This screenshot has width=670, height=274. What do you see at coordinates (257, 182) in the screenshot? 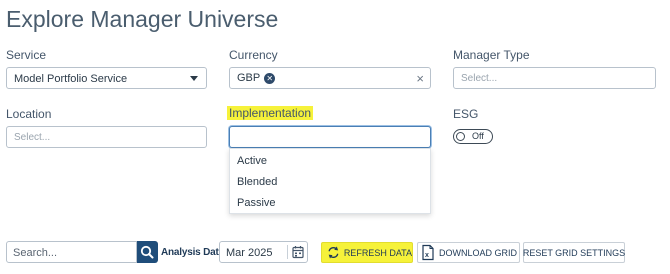
I see `dropdown-option-blended: Blended` at bounding box center [257, 182].